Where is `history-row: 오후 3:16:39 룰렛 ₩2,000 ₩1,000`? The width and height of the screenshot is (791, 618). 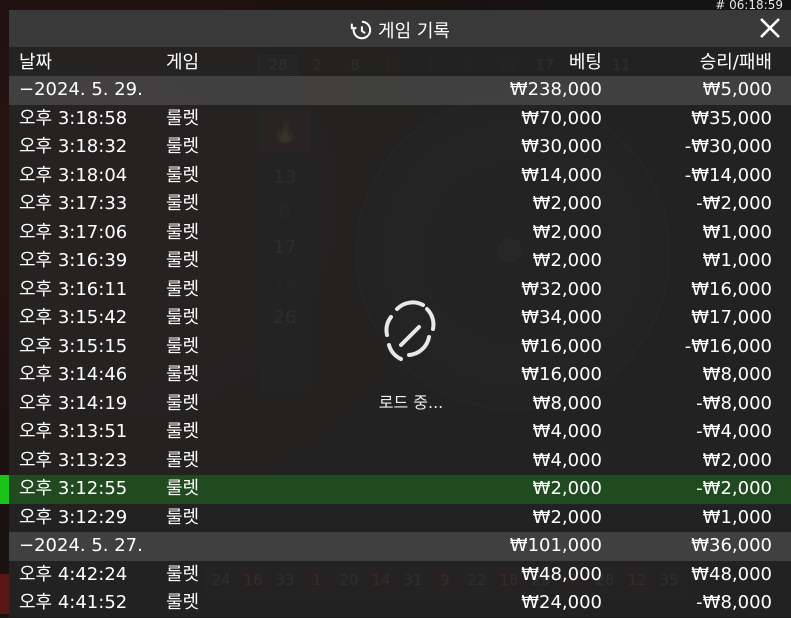 history-row: 오후 3:16:39 룰렛 ₩2,000 ₩1,000 is located at coordinates (400, 261).